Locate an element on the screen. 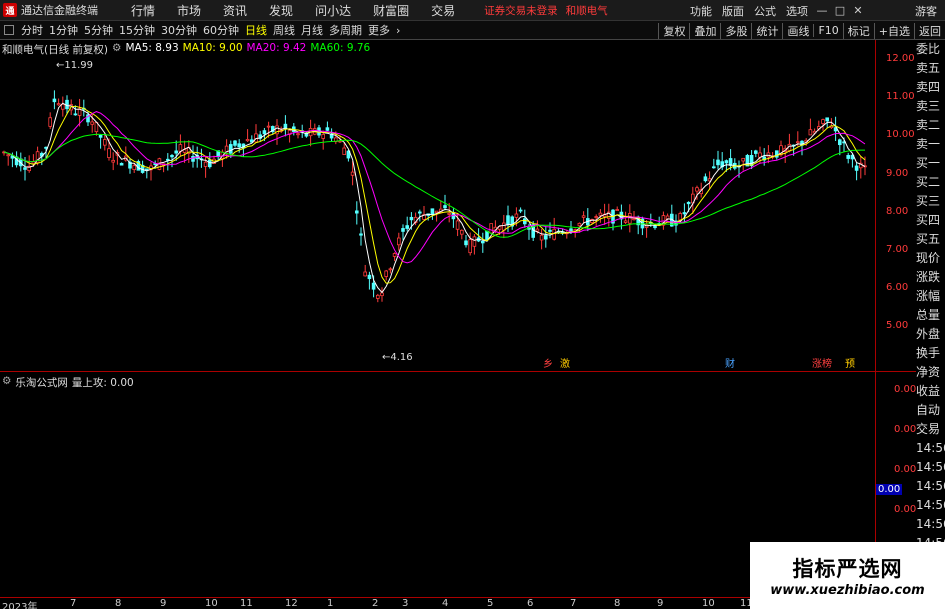  stock-period-title: 和顺电气(日线 前复权) is located at coordinates (55, 50).